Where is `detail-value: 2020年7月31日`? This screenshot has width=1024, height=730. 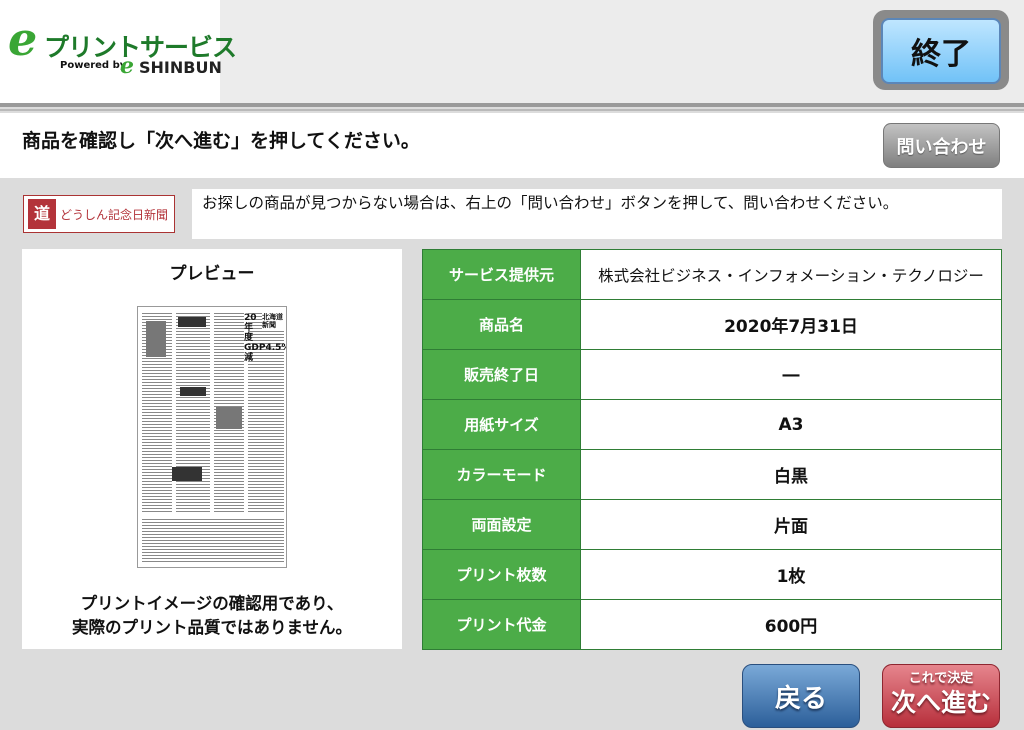
detail-value: 2020年7月31日 is located at coordinates (791, 324).